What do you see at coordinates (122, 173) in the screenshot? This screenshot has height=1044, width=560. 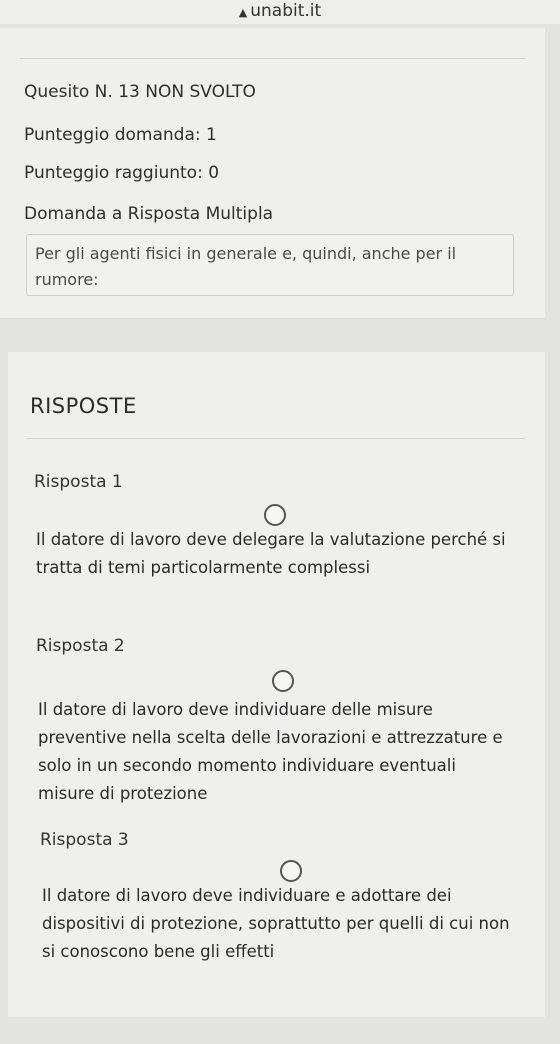 I see `question-score: Punteggio raggiunto: 0` at bounding box center [122, 173].